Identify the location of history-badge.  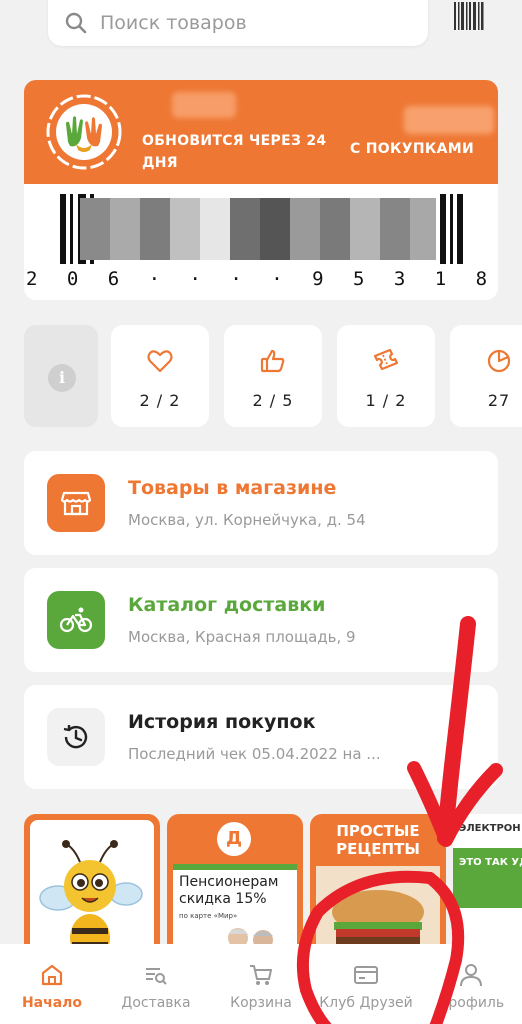
(76, 737).